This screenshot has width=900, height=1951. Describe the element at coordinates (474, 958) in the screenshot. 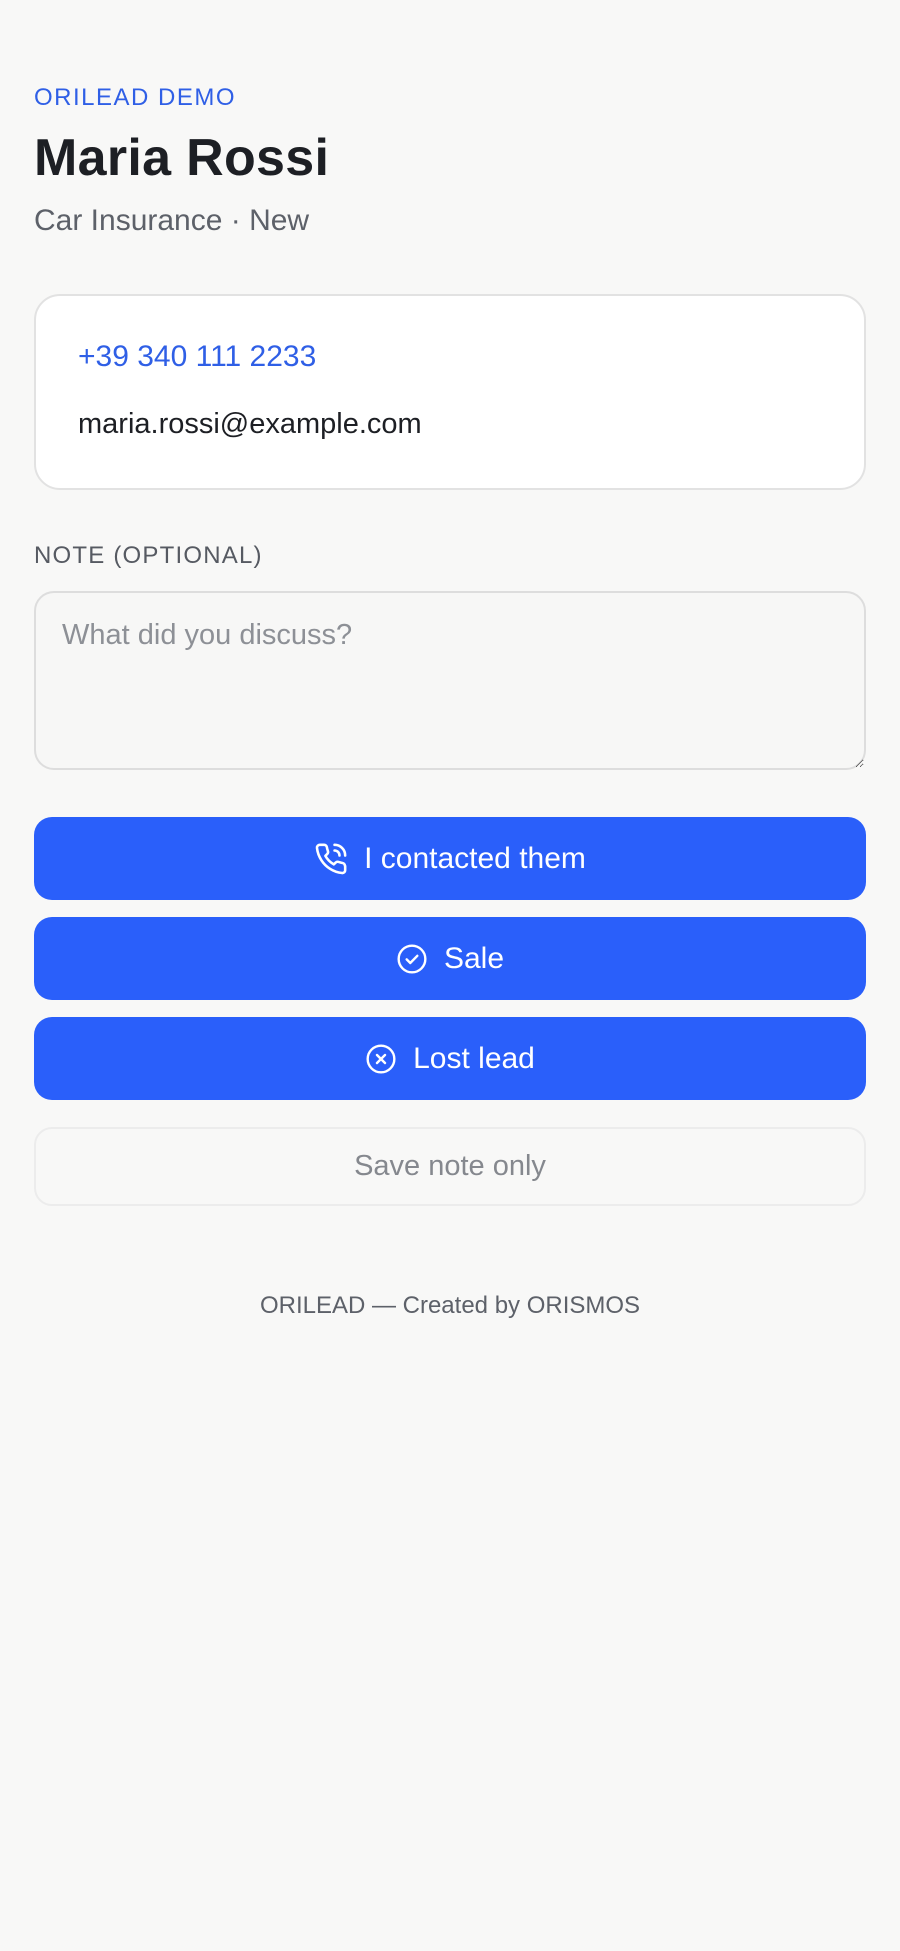

I see `sale-button-label: Sale` at that location.